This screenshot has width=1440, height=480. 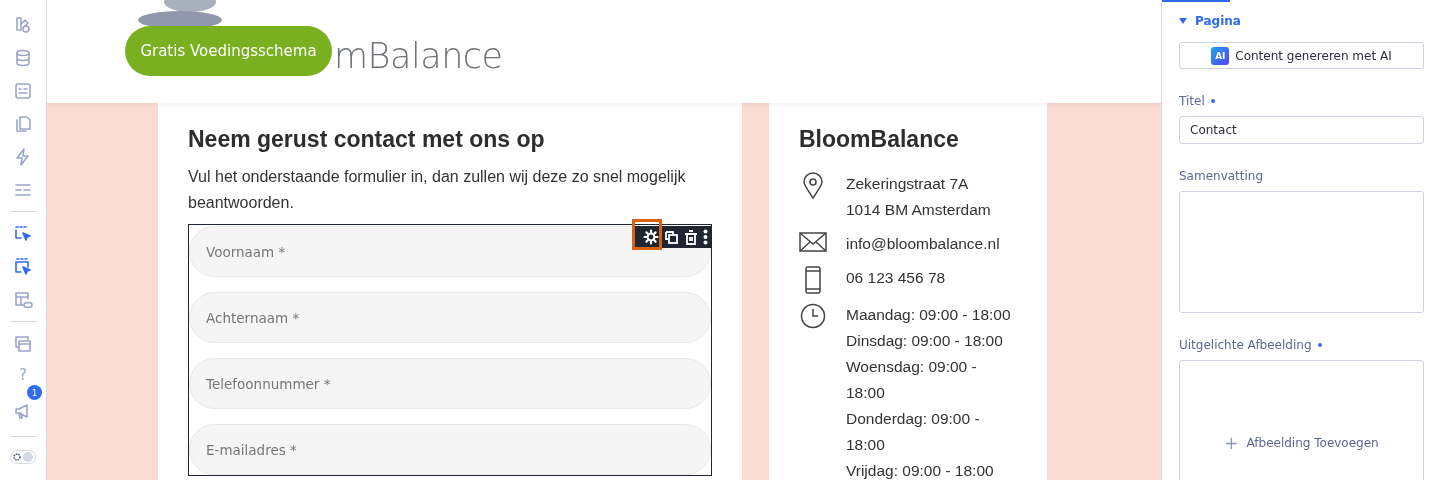 What do you see at coordinates (813, 186) in the screenshot?
I see `map-pin-icon` at bounding box center [813, 186].